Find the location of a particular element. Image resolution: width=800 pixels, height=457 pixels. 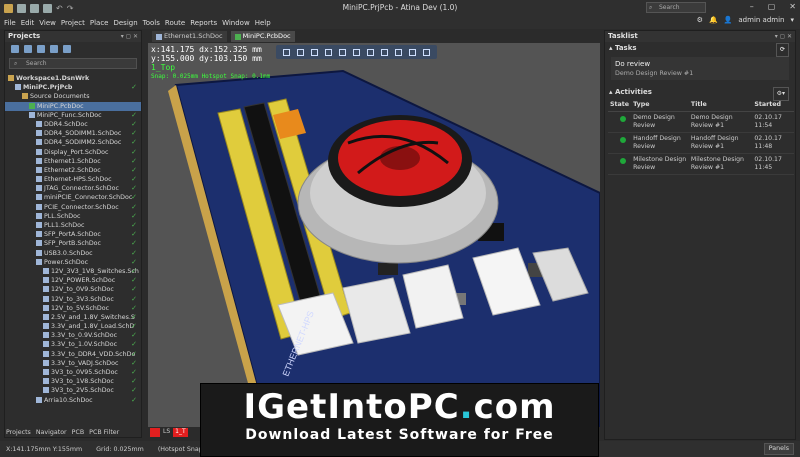

project-options-icon is located at coordinates (41, 49).